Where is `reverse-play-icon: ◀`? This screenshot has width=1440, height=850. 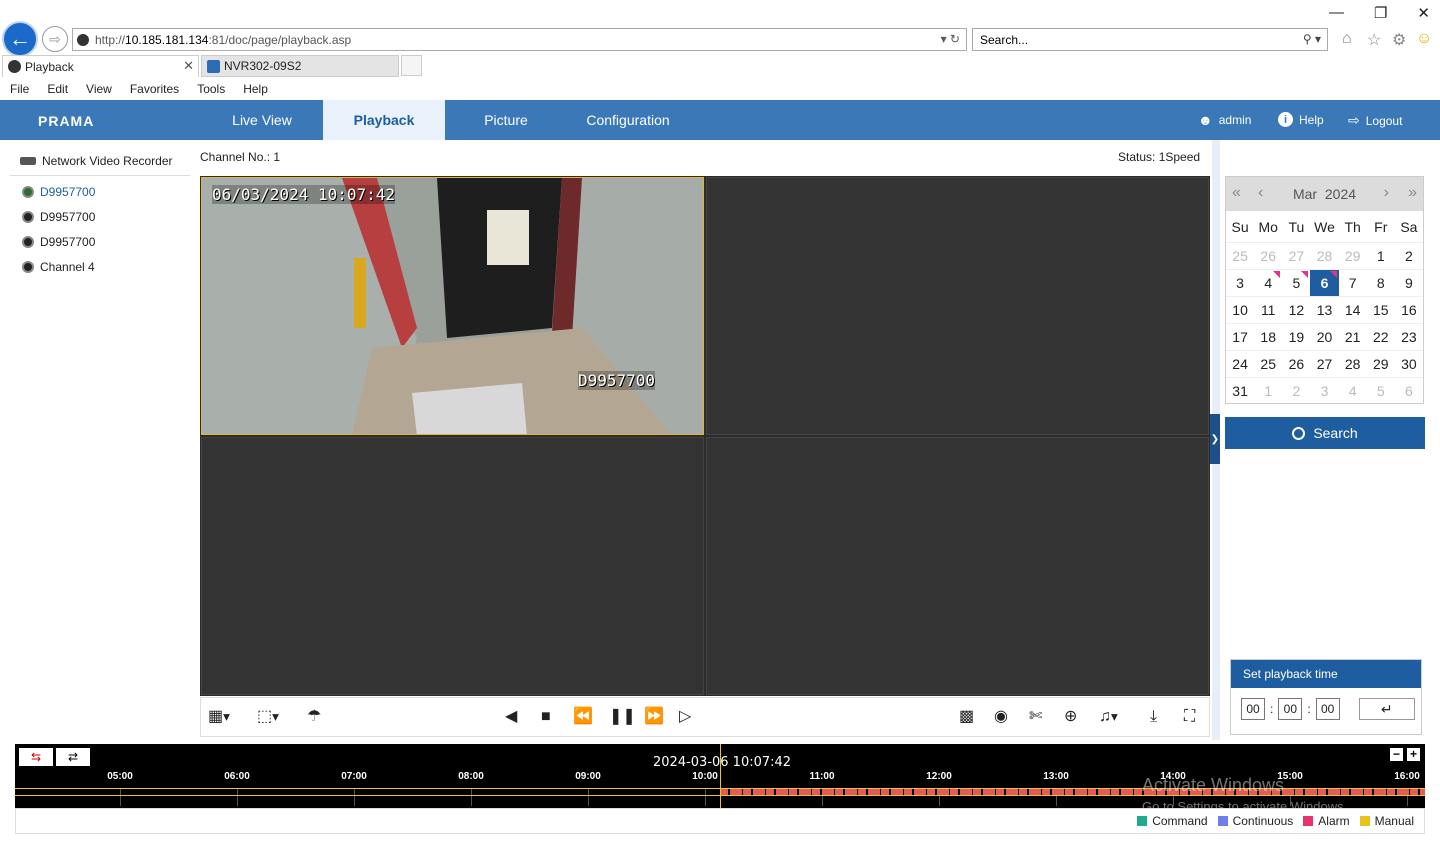
reverse-play-icon: ◀ is located at coordinates (511, 717).